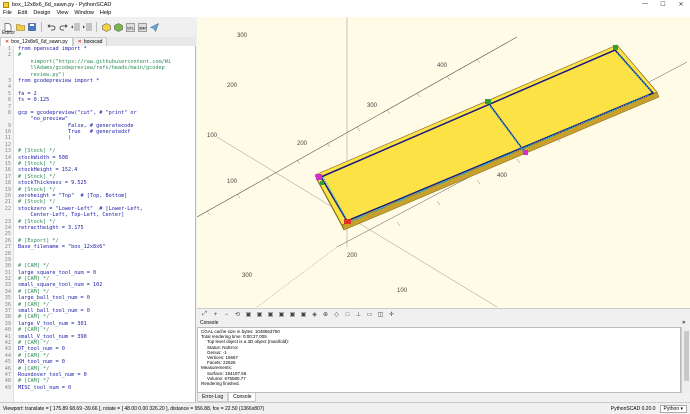  What do you see at coordinates (358, 314) in the screenshot?
I see `axes-icon: ⊥` at bounding box center [358, 314].